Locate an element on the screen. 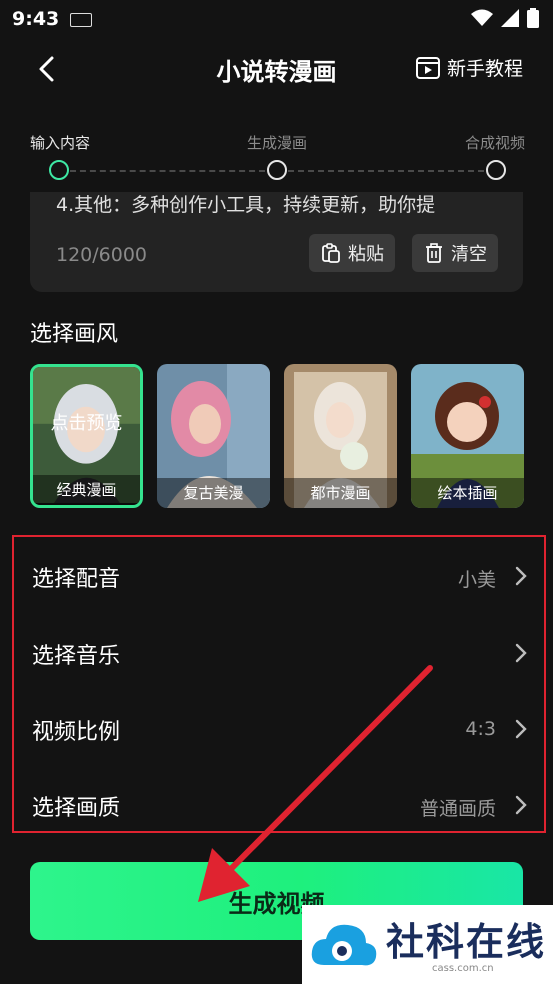  style-card-classic-comic: 点击预览 经典漫画 is located at coordinates (86, 436).